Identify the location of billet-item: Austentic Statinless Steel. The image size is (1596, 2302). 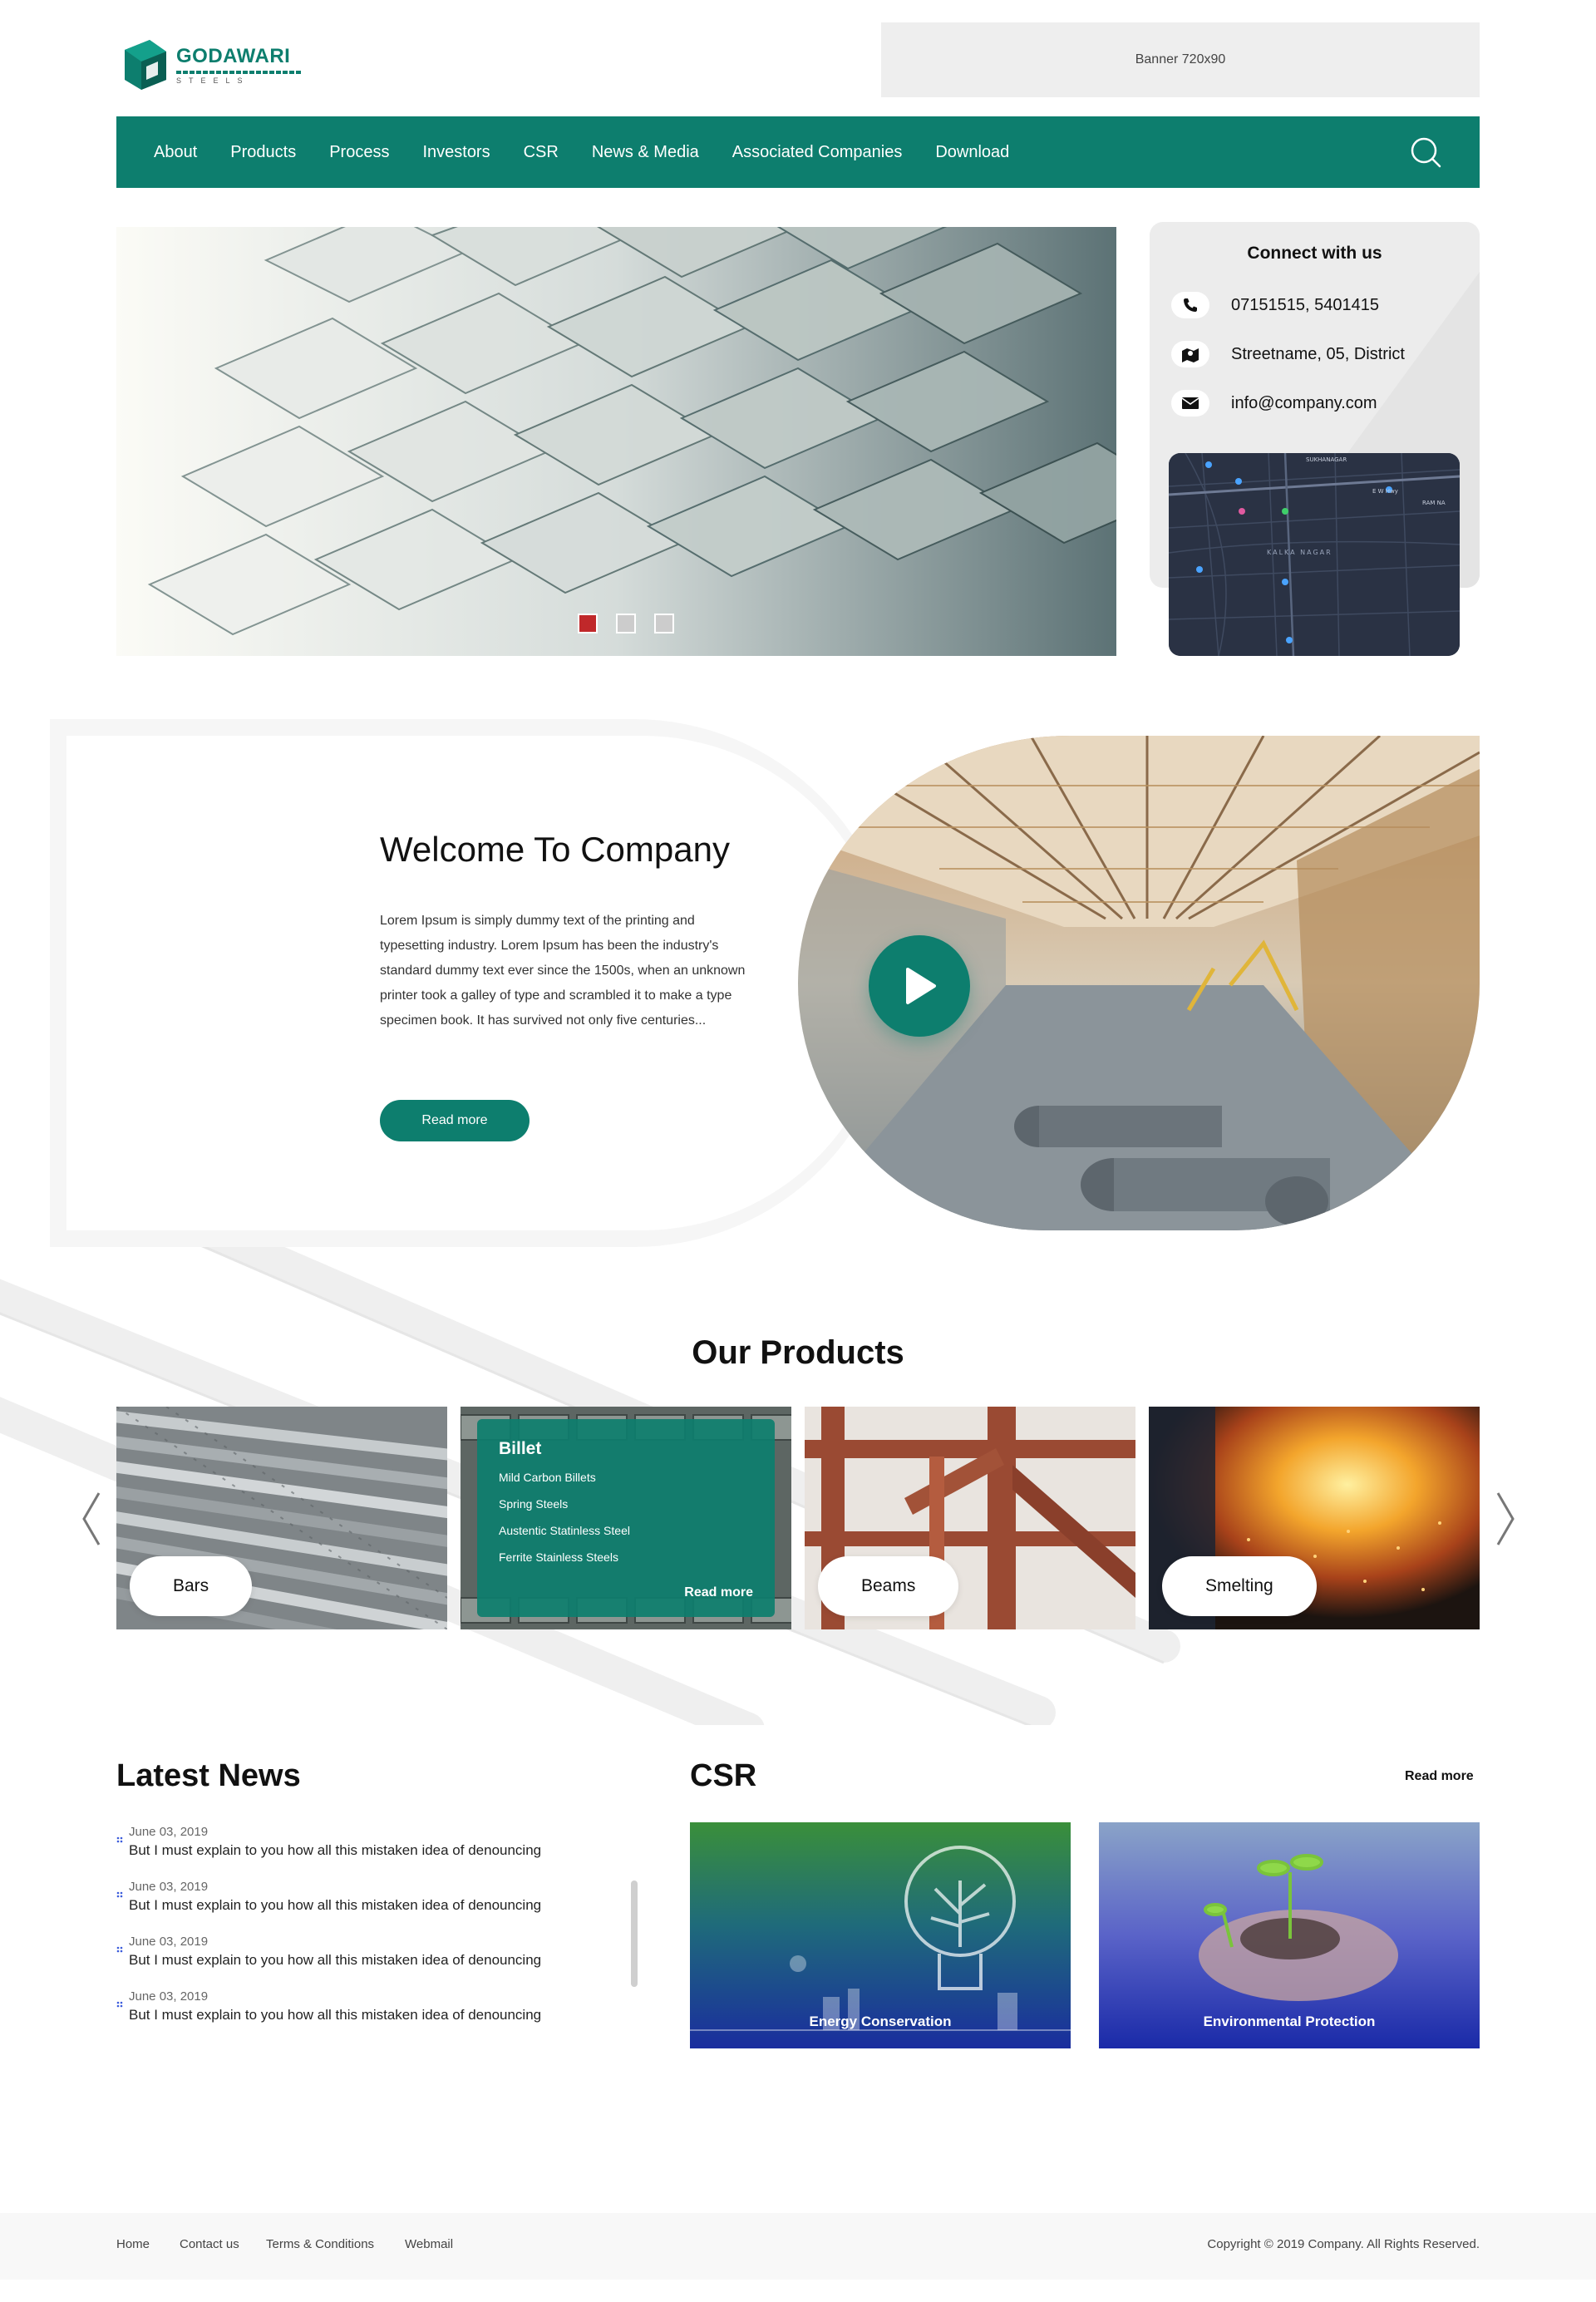
(626, 1530).